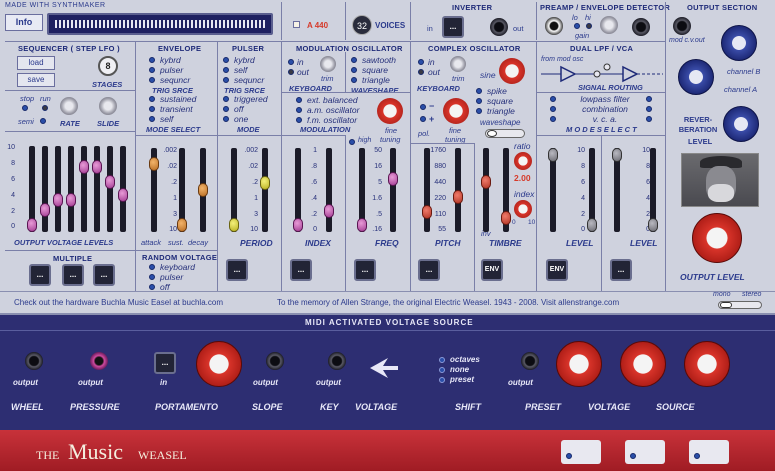  Describe the element at coordinates (25, 108) in the screenshot. I see `stop-led` at that location.